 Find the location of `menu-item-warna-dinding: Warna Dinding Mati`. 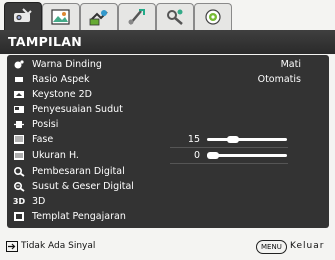

menu-item-warna-dinding: Warna Dinding Mati is located at coordinates (168, 64).